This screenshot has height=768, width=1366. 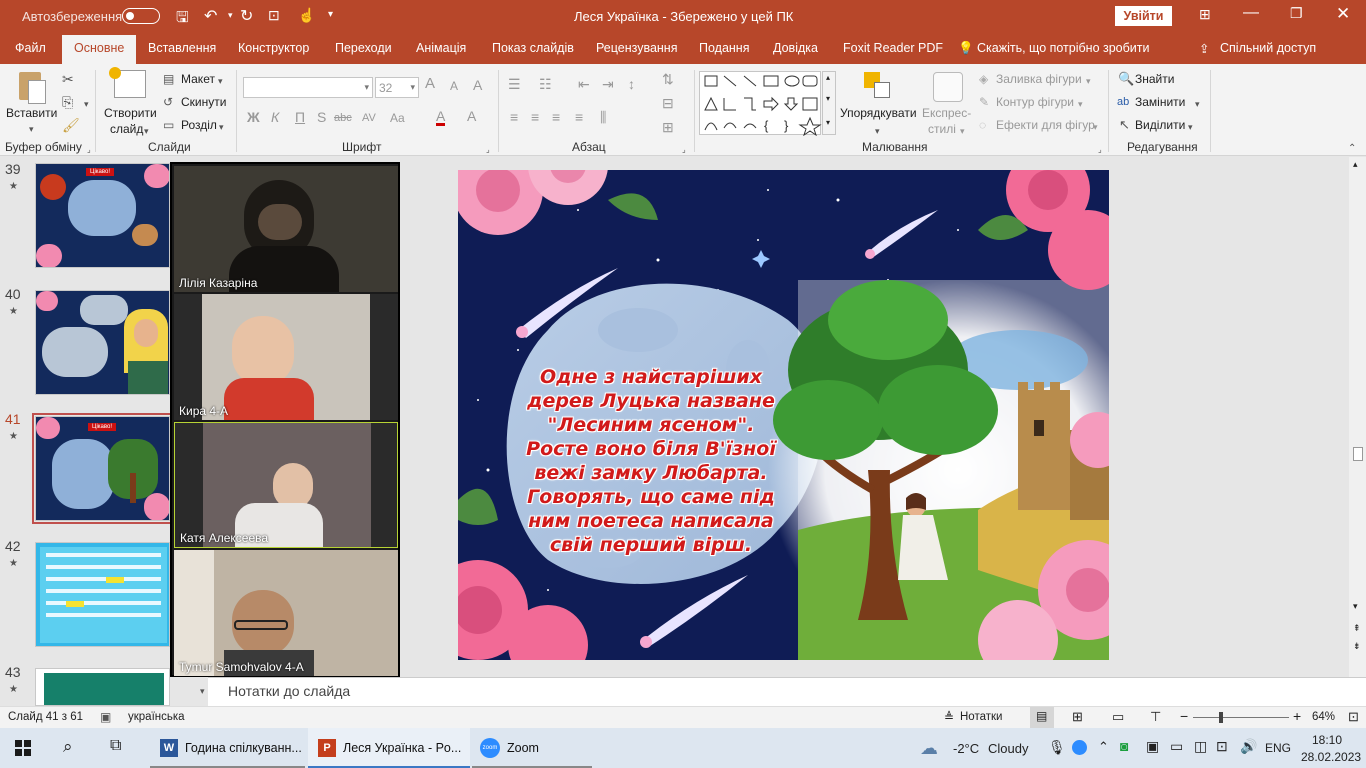 What do you see at coordinates (274, 15) in the screenshot?
I see `present-icon: ⊡` at bounding box center [274, 15].